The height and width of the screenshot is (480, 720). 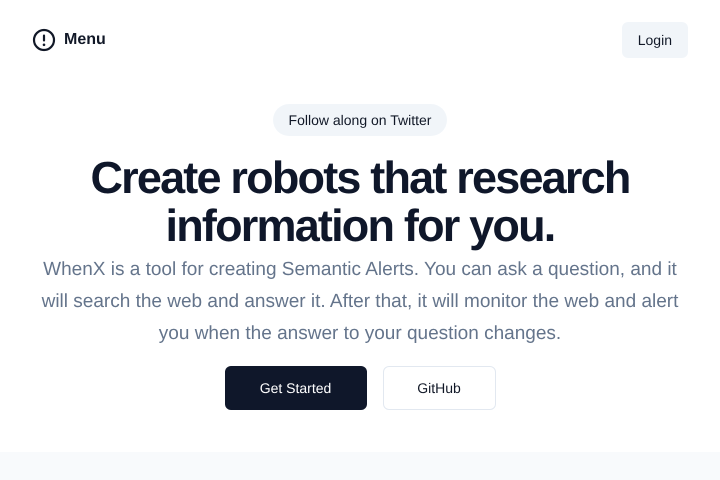 What do you see at coordinates (295, 388) in the screenshot?
I see `get-started-button: Get Started` at bounding box center [295, 388].